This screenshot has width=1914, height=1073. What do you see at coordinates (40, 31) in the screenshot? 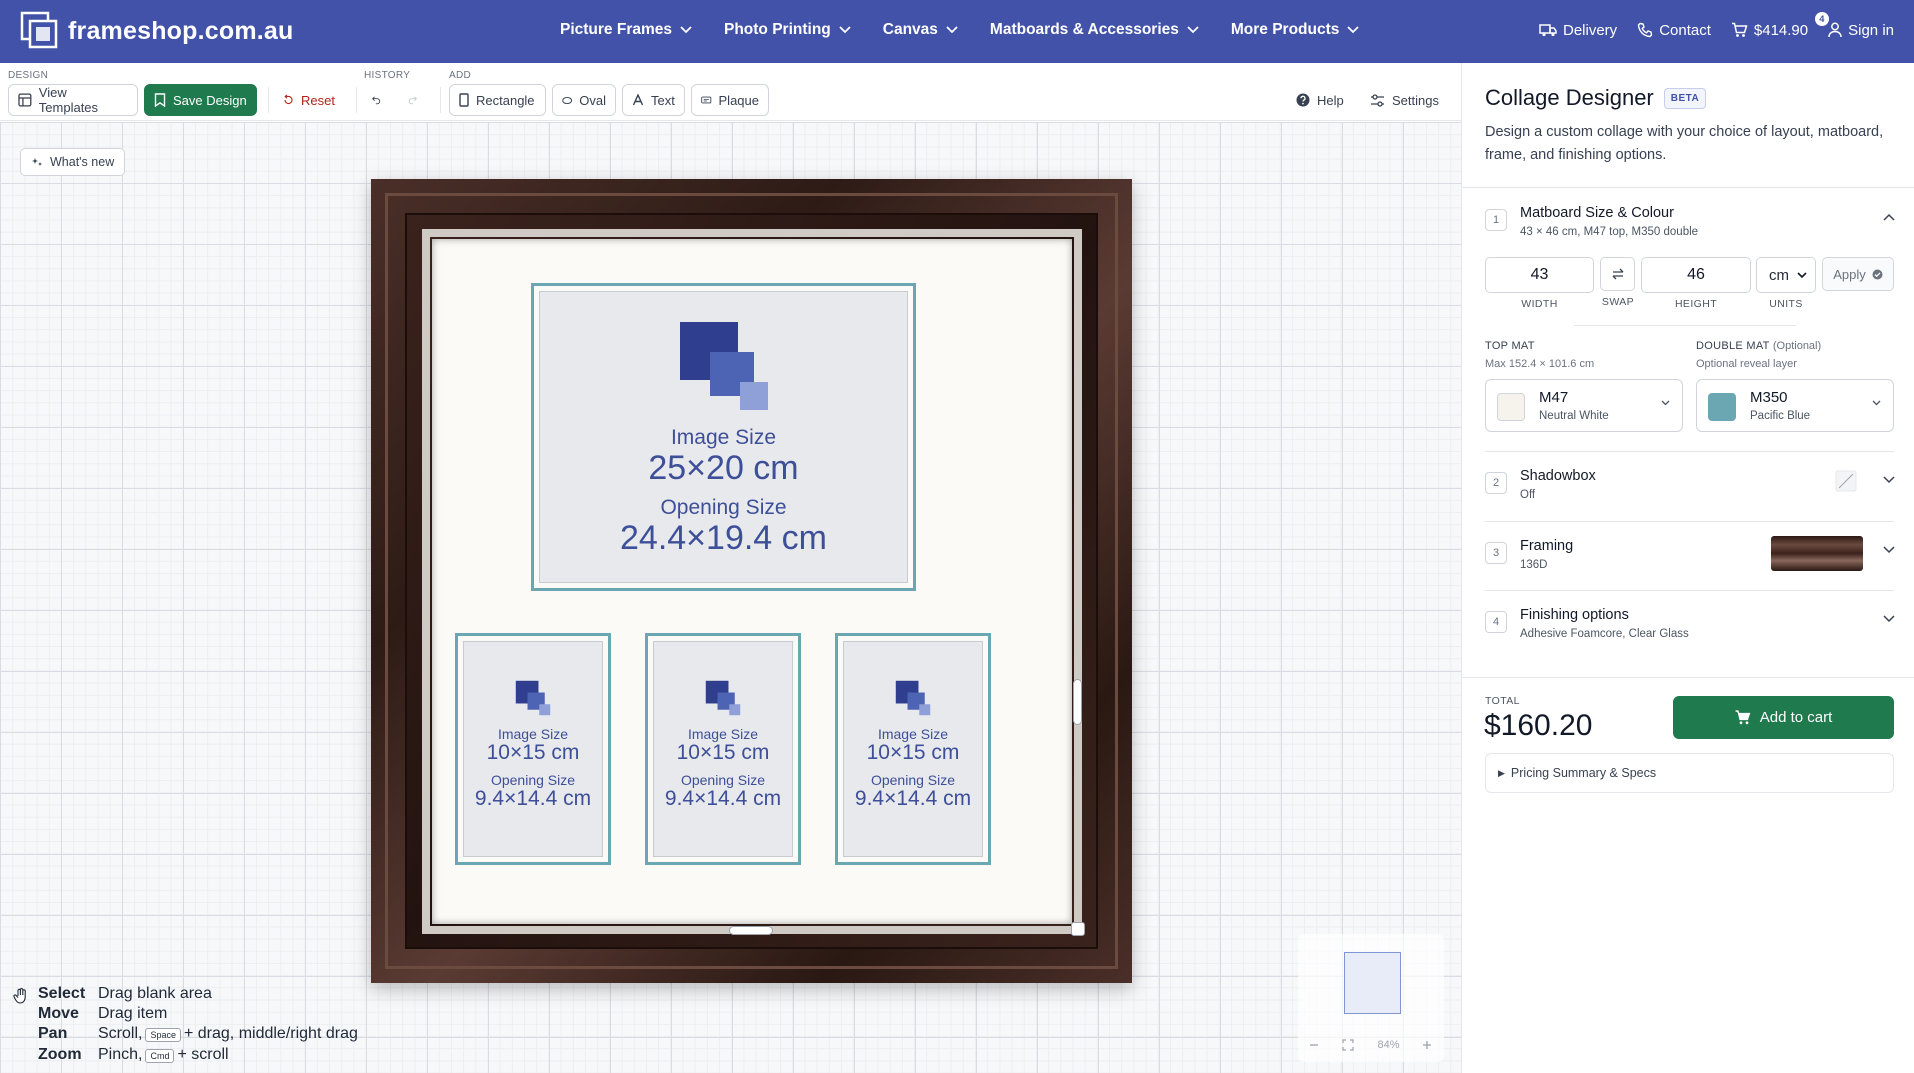
I see `logo-icon` at bounding box center [40, 31].